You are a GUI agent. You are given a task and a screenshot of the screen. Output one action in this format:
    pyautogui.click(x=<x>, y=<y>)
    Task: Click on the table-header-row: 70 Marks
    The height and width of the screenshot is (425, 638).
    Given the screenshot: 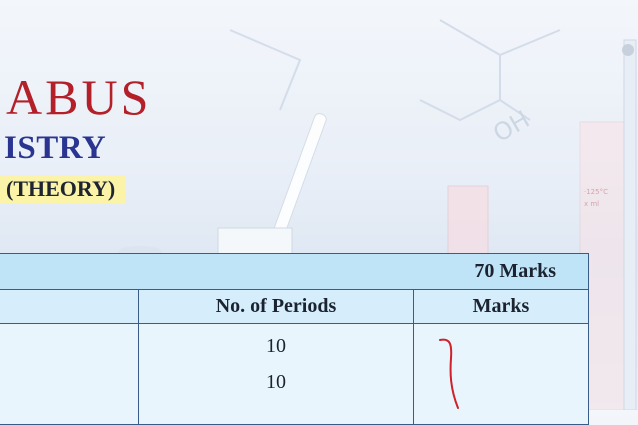 What is the action you would take?
    pyautogui.click(x=295, y=271)
    